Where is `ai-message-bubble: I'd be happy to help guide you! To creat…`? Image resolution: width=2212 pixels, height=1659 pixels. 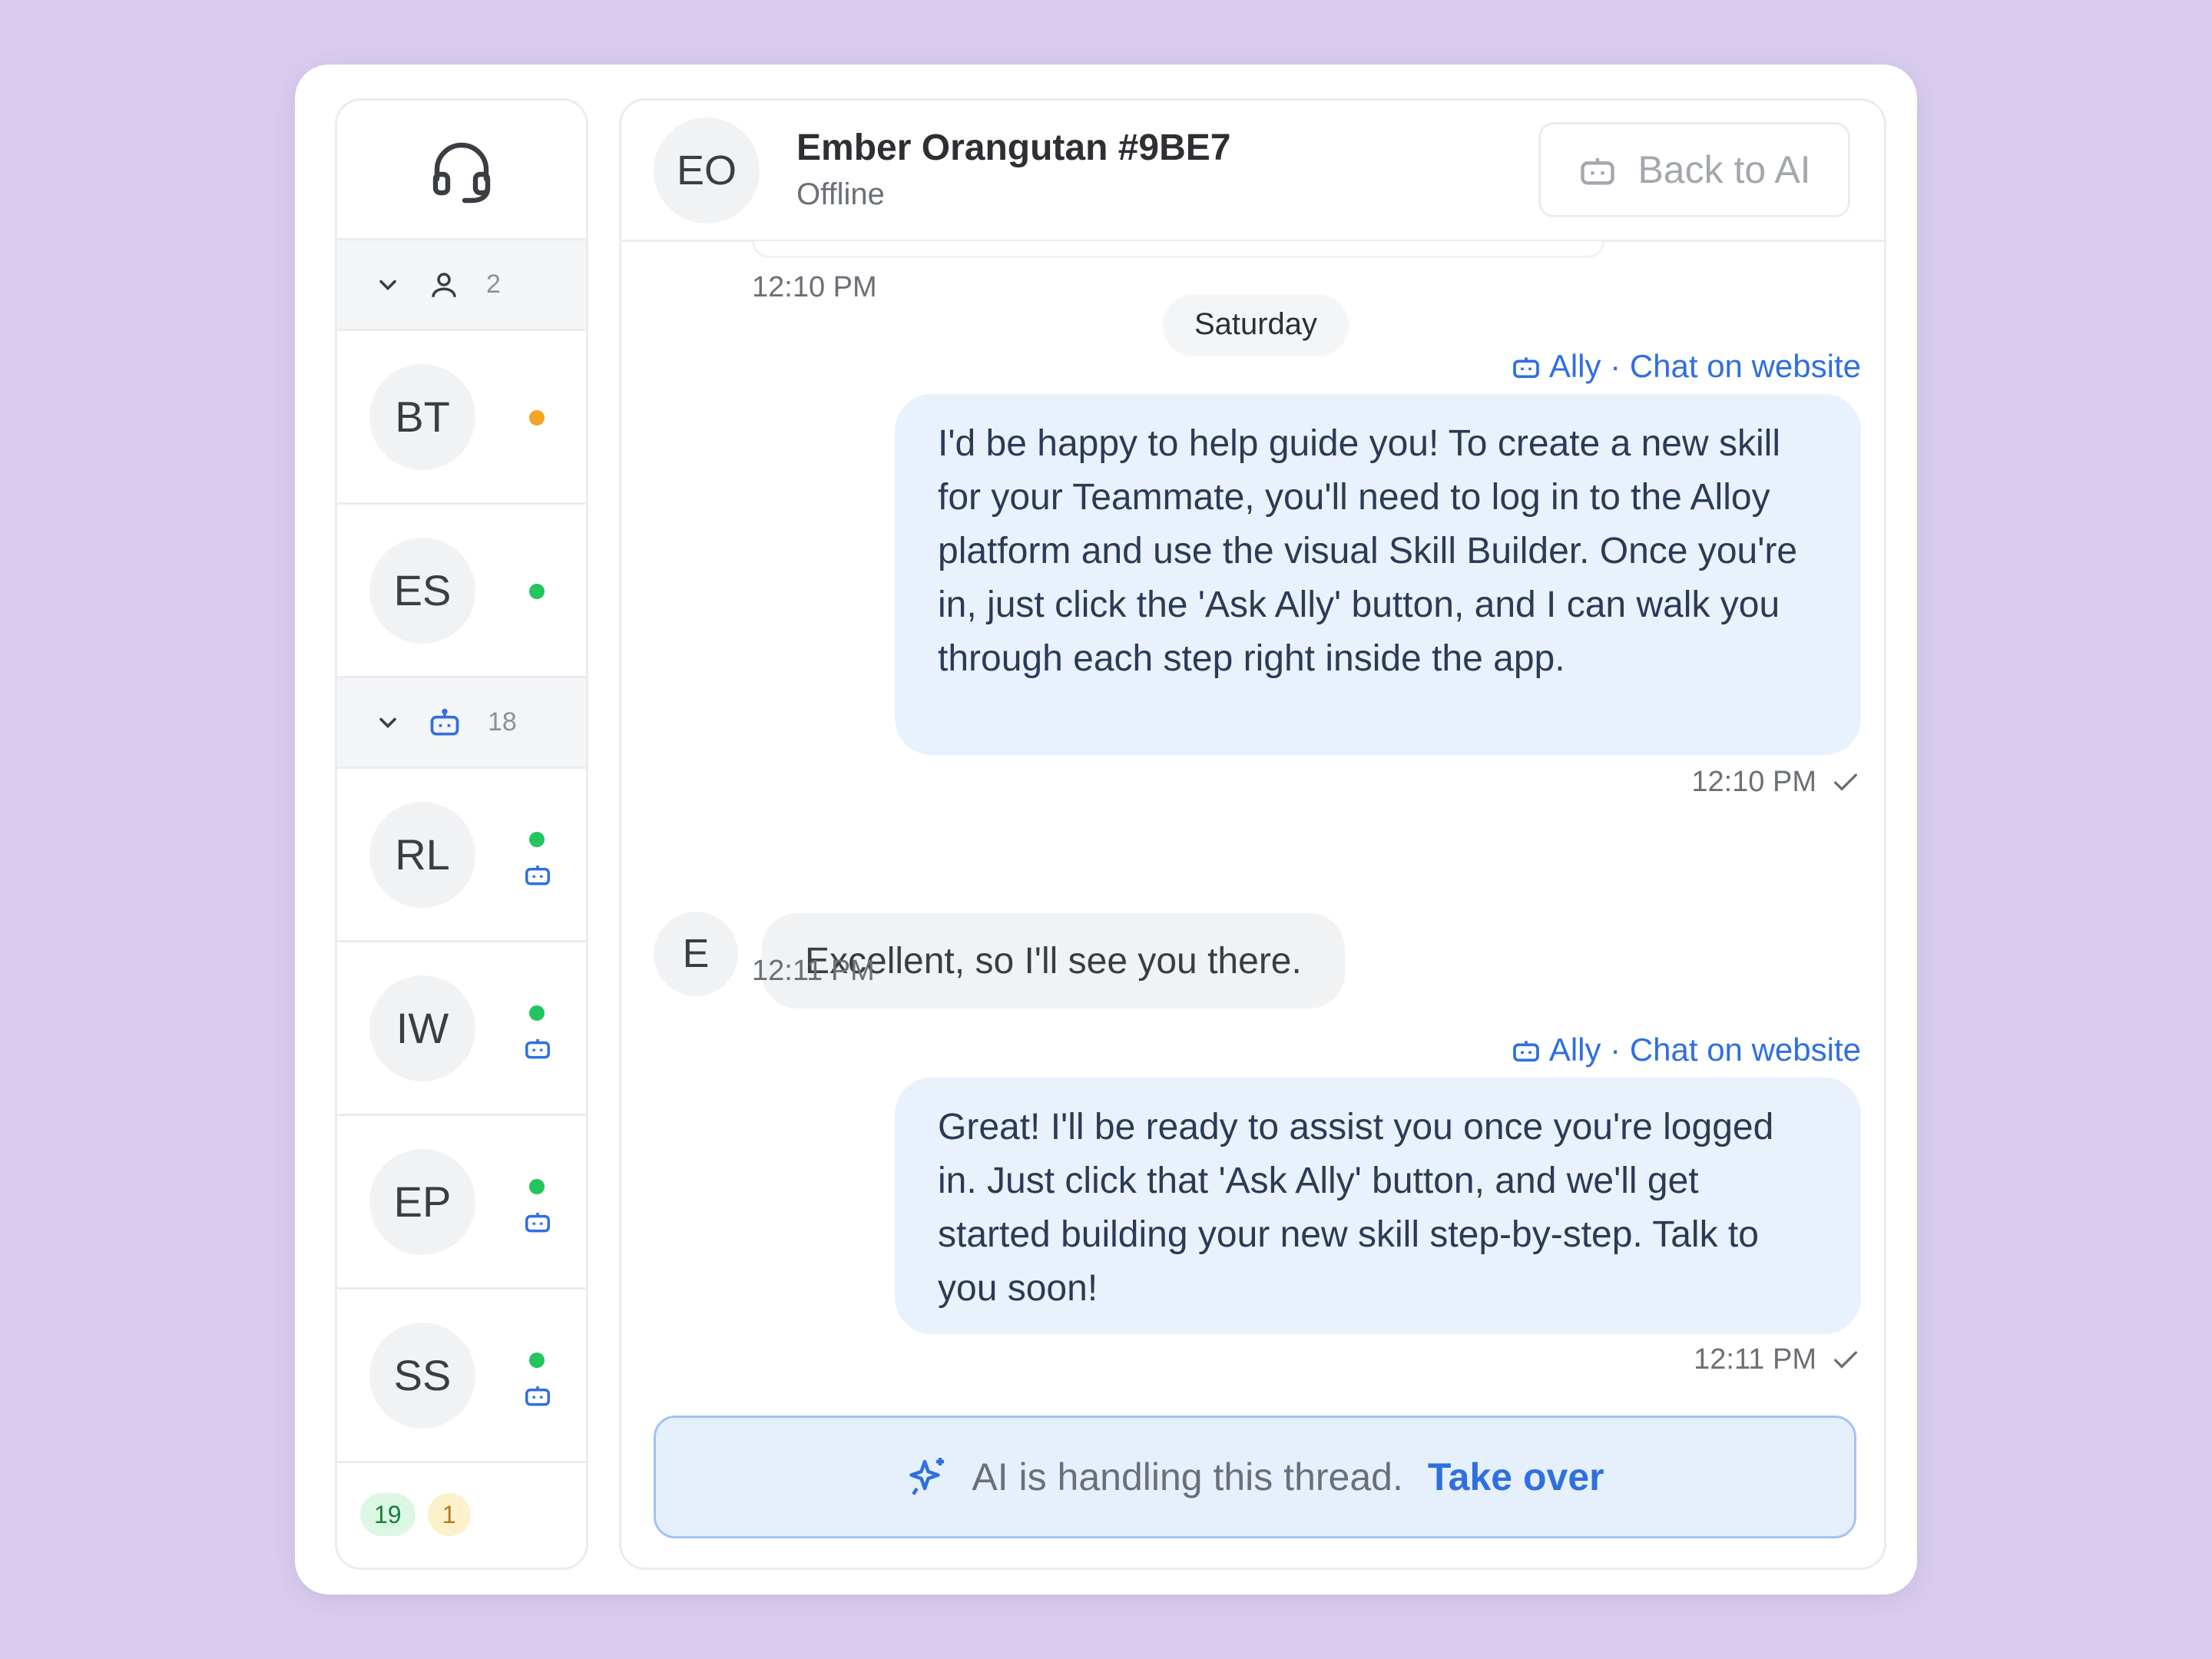 ai-message-bubble: I'd be happy to help guide you! To creat… is located at coordinates (1378, 574).